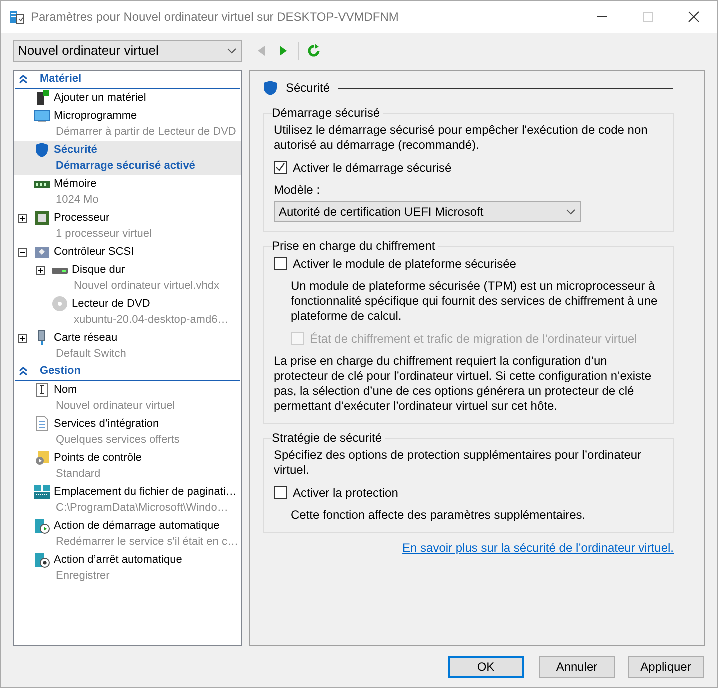  I want to click on item-name: Processeur, so click(82, 218).